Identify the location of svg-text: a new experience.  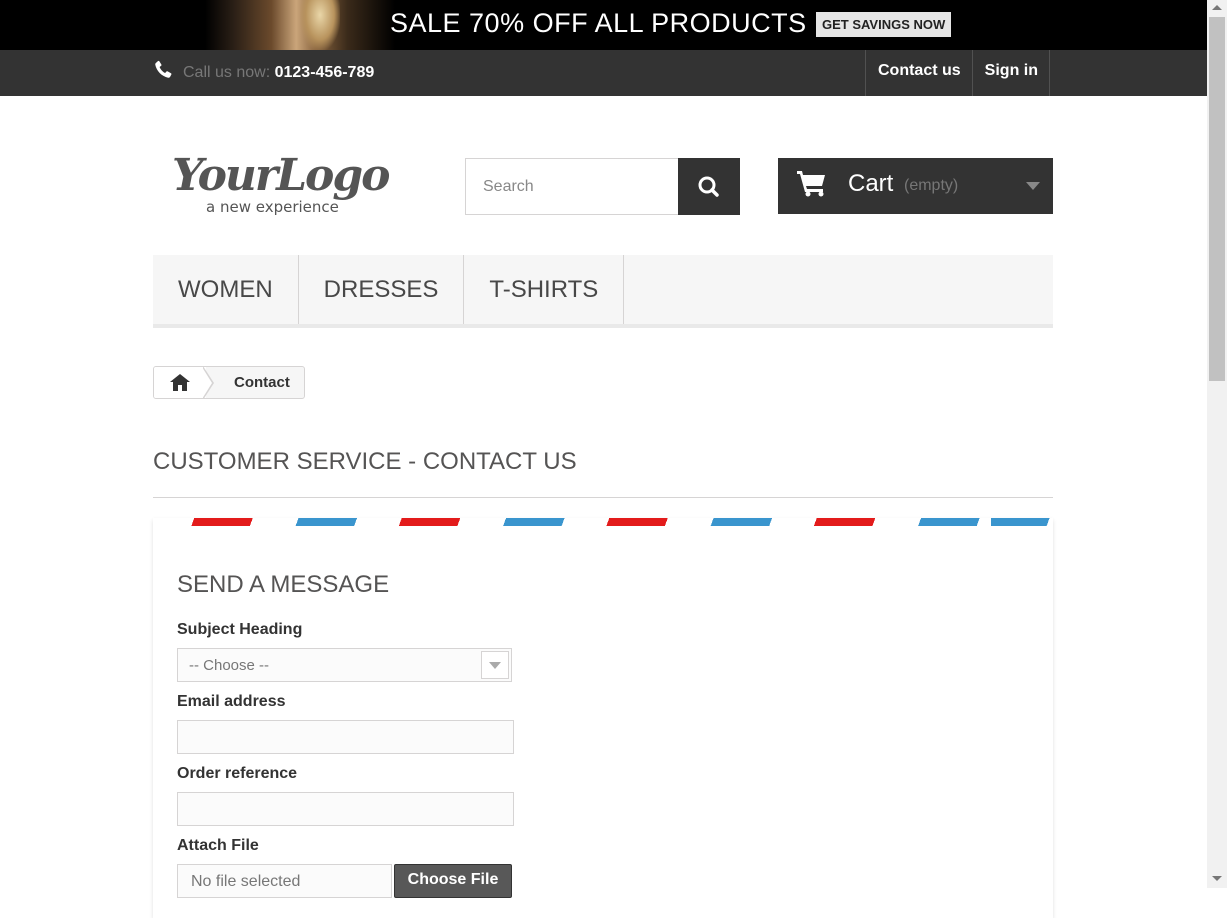
(272, 207).